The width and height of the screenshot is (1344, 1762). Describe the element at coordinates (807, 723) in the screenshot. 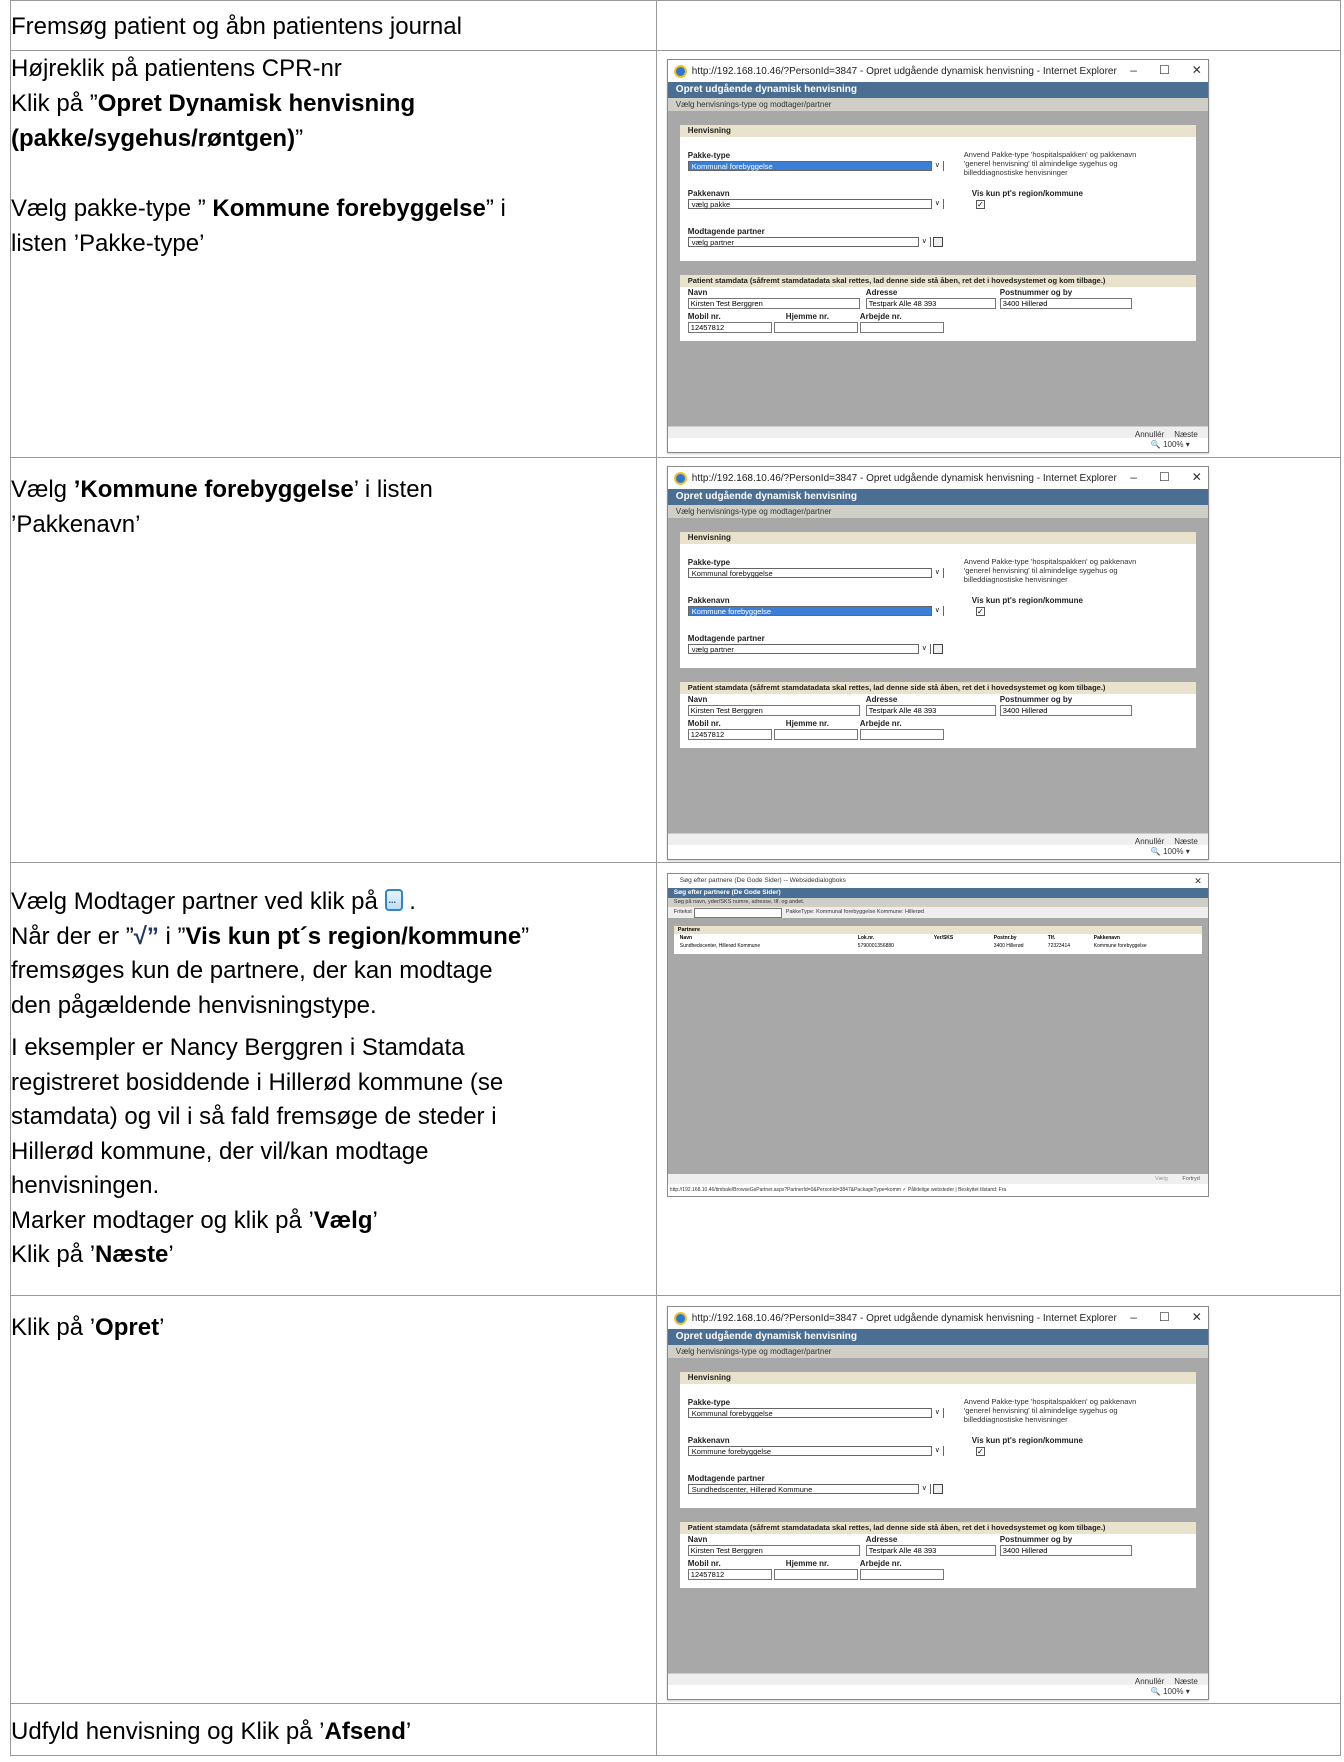

I see `hjemme-label: Hjemme nr.` at that location.